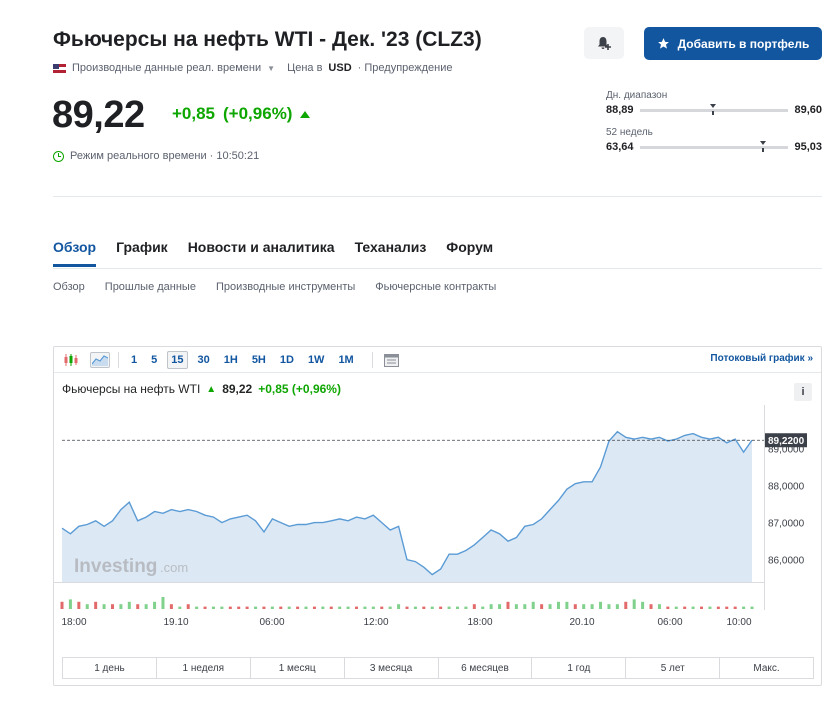 The image size is (835, 710). Describe the element at coordinates (211, 389) in the screenshot. I see `up-arrow-icon: ▲` at that location.